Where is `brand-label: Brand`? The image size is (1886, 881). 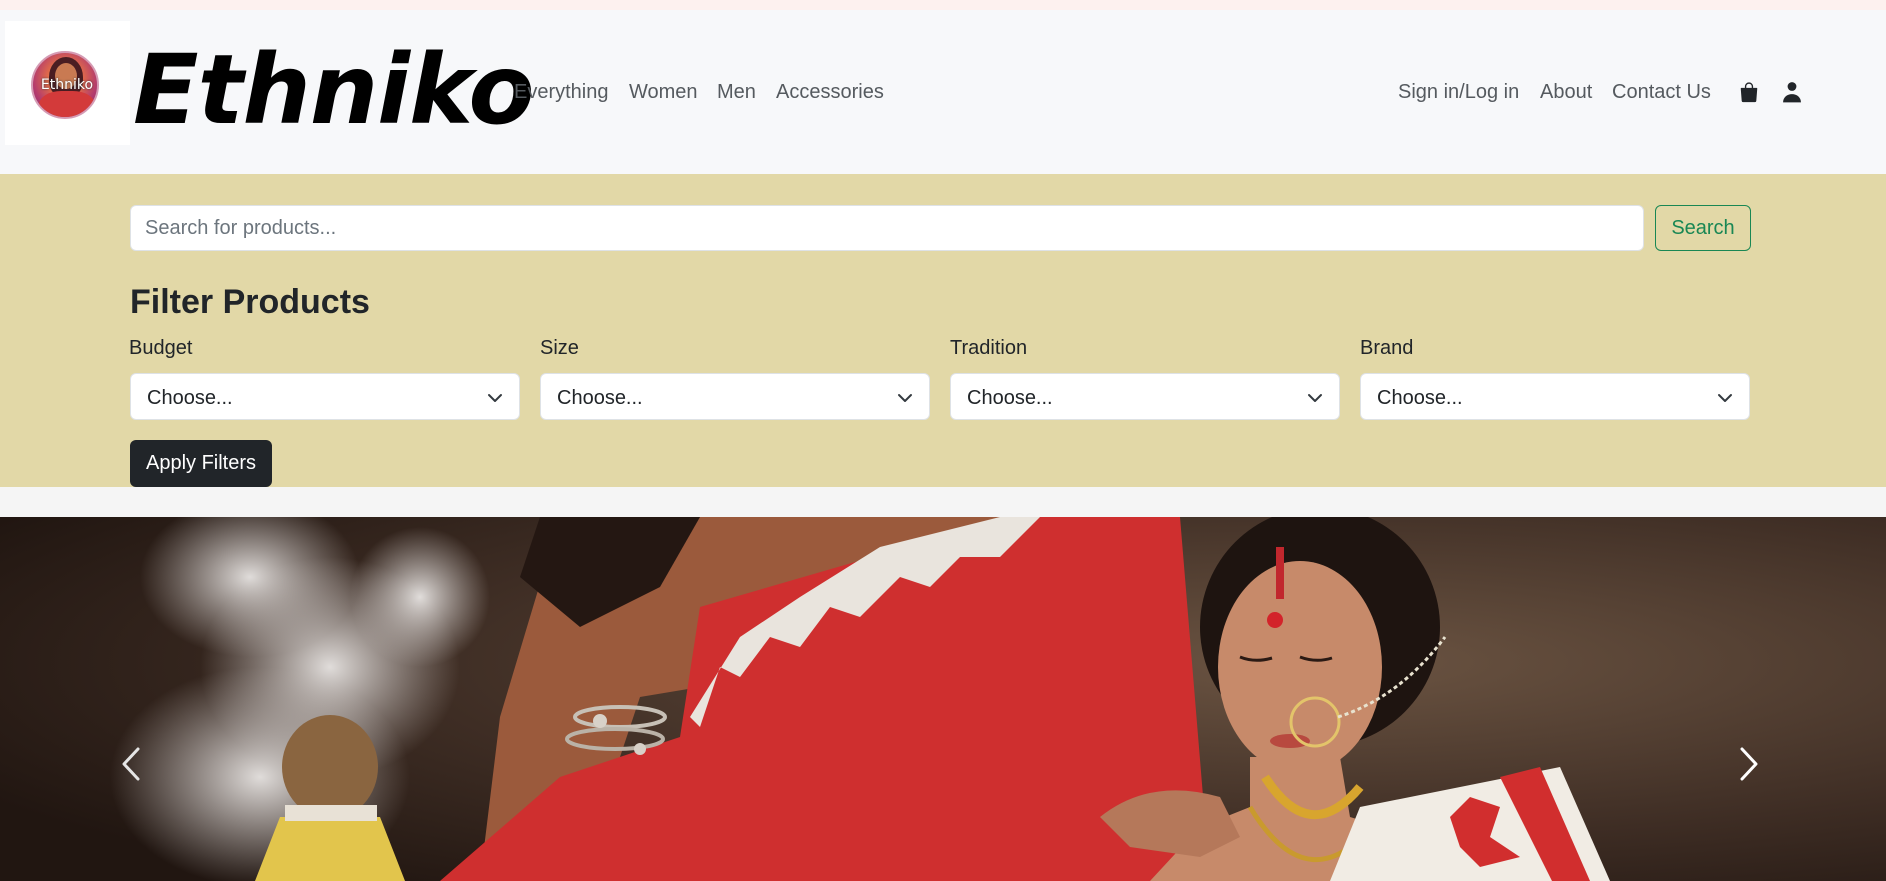 brand-label: Brand is located at coordinates (1387, 348).